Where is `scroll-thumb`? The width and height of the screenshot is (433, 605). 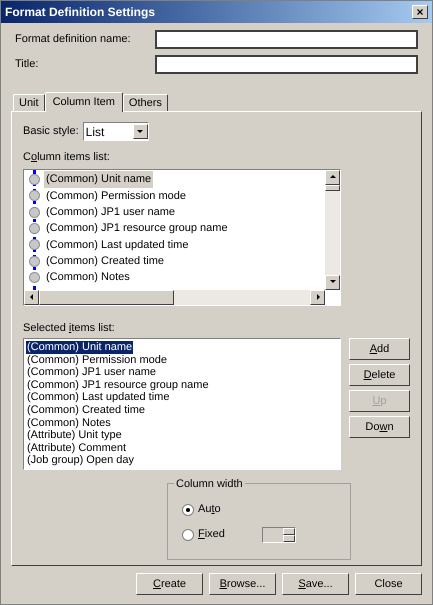
scroll-thumb is located at coordinates (106, 297).